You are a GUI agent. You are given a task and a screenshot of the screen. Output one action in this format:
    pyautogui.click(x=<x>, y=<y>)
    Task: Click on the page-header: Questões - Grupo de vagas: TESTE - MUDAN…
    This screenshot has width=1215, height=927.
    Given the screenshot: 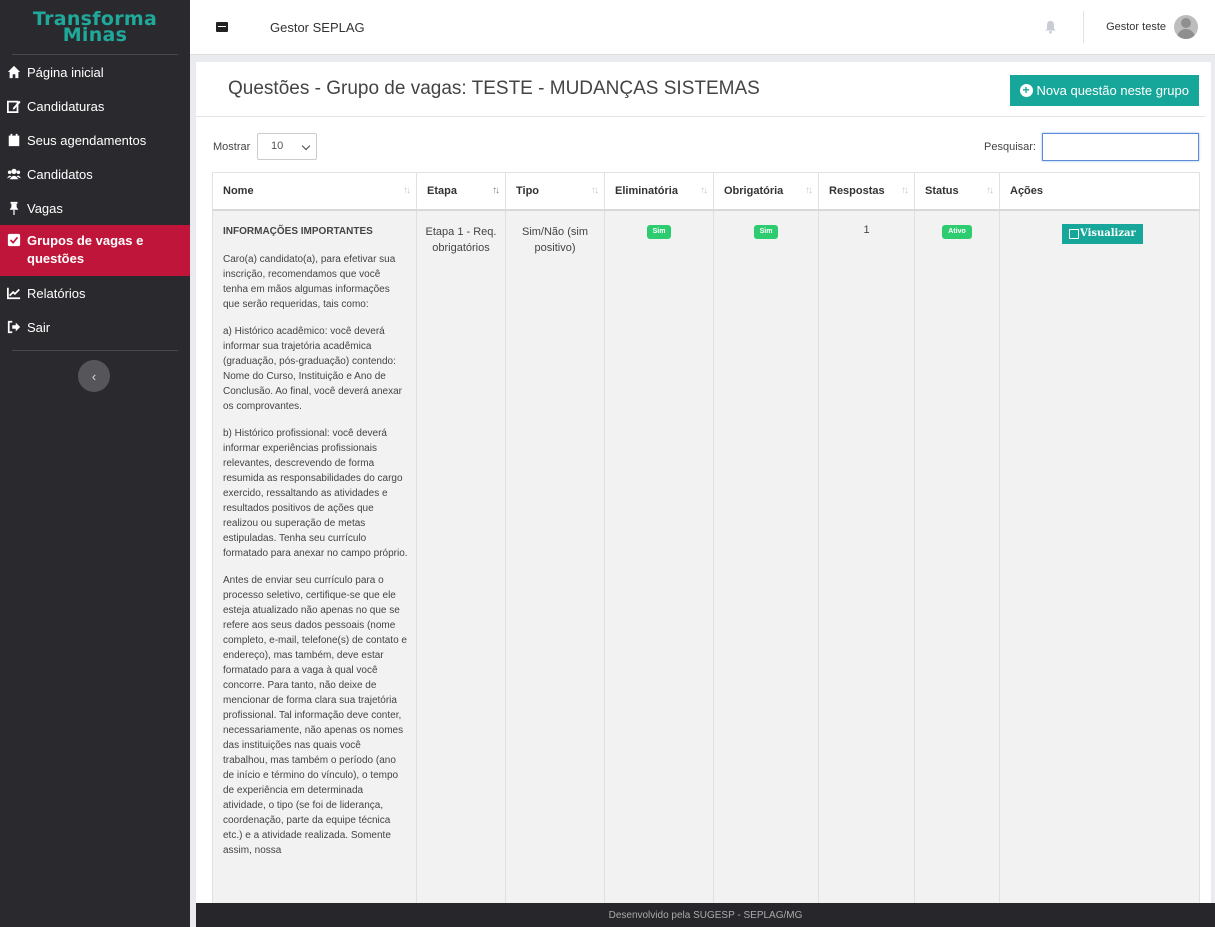 What is the action you would take?
    pyautogui.click(x=700, y=89)
    